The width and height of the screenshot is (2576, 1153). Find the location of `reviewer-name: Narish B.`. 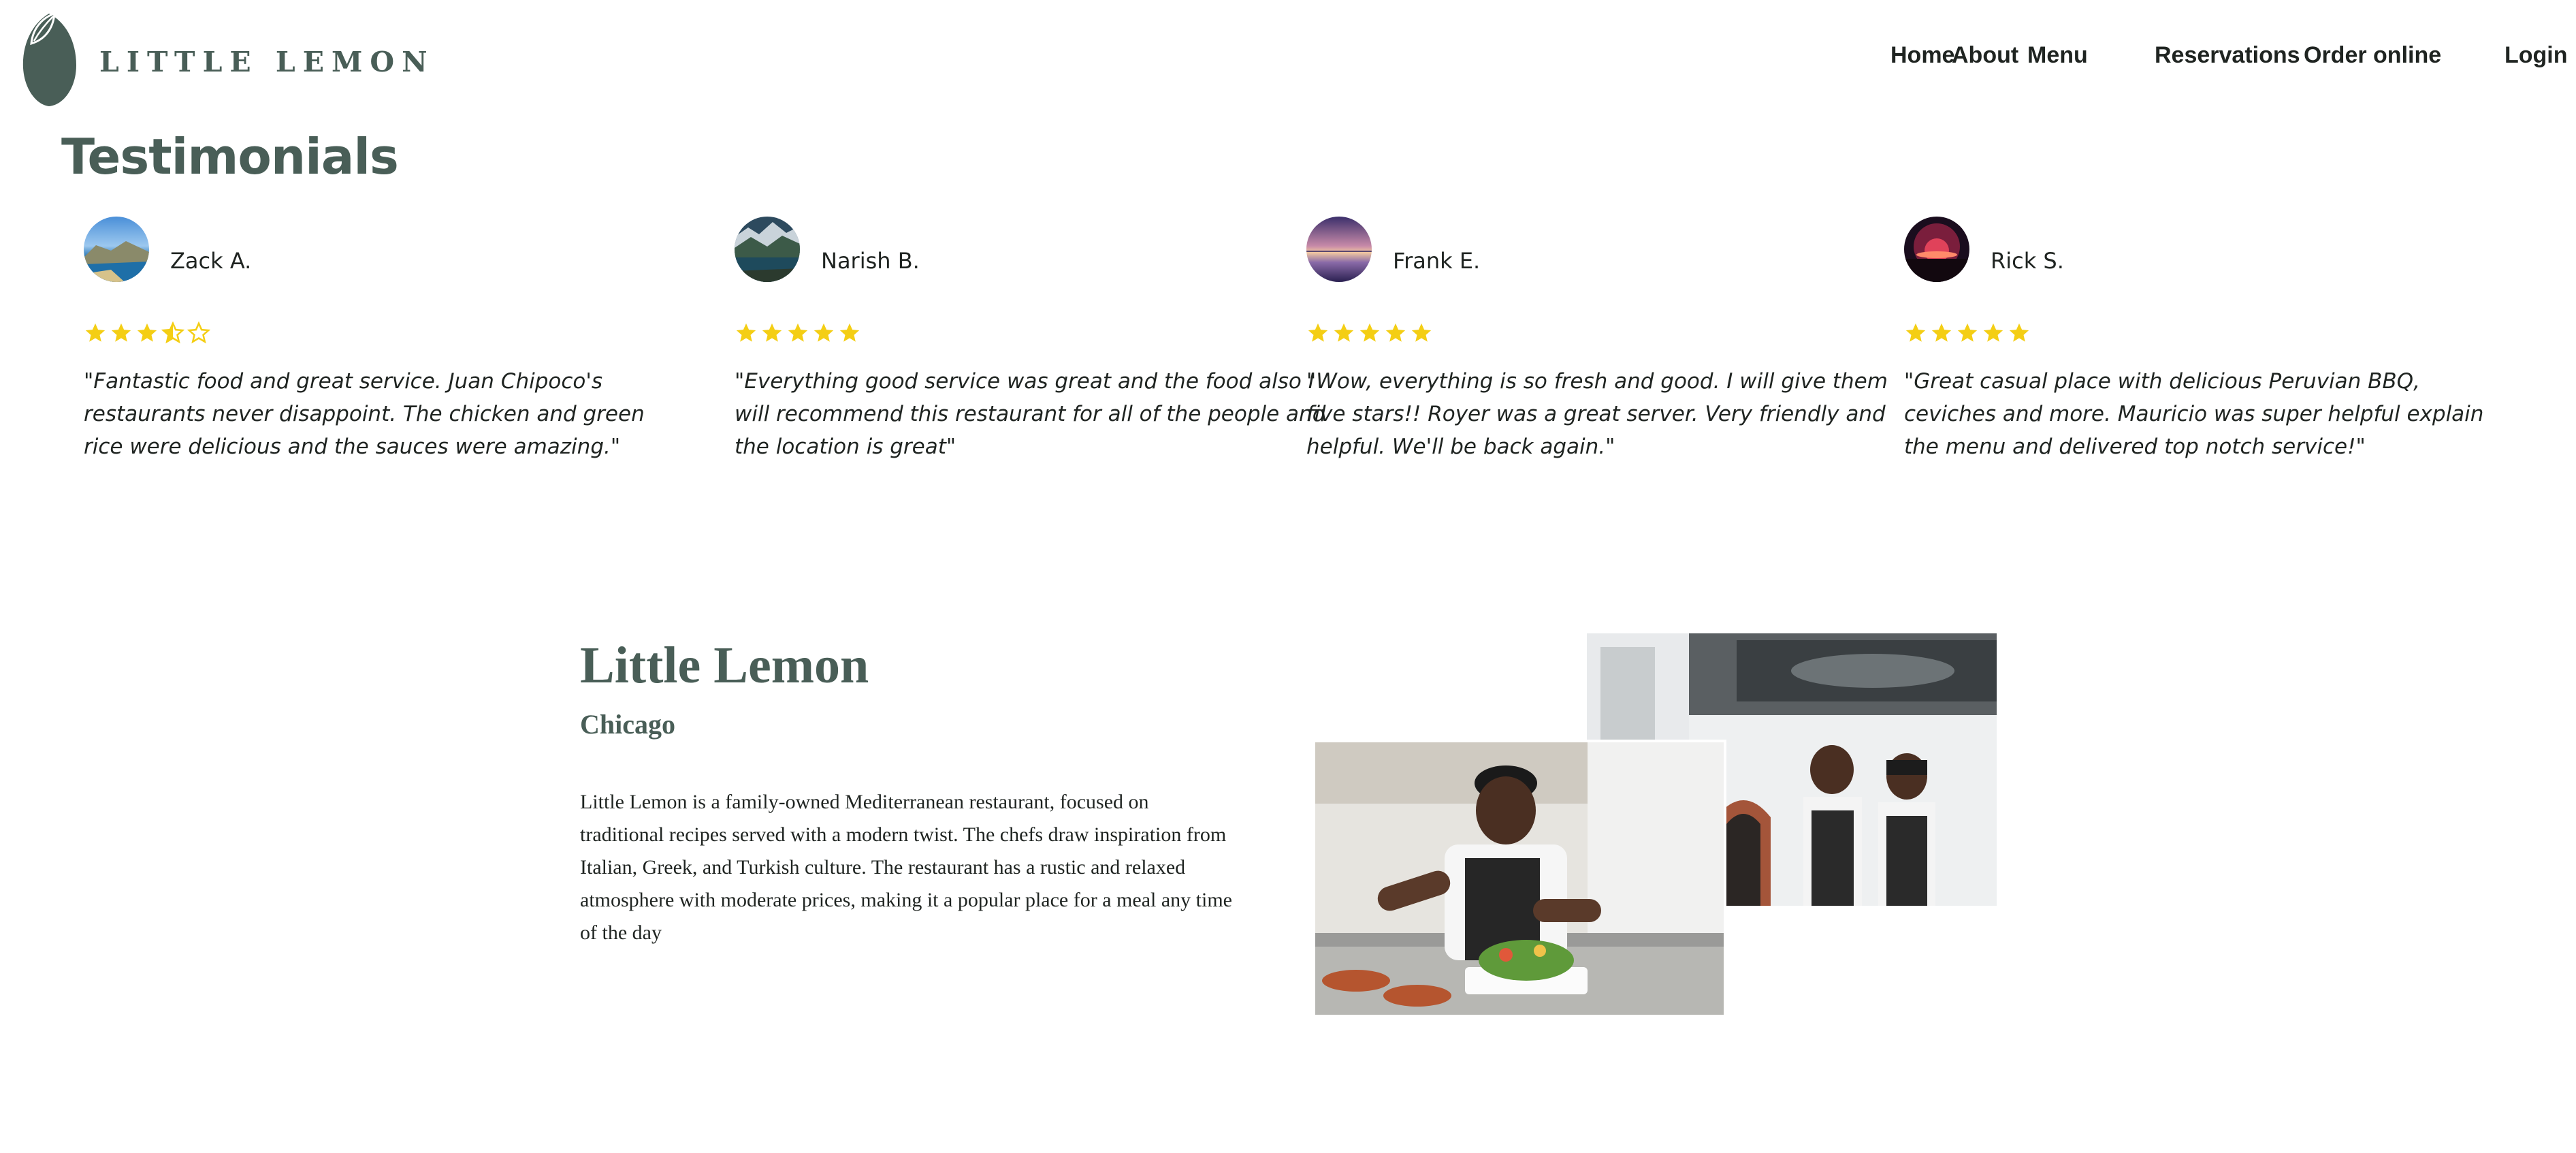

reviewer-name: Narish B. is located at coordinates (871, 261).